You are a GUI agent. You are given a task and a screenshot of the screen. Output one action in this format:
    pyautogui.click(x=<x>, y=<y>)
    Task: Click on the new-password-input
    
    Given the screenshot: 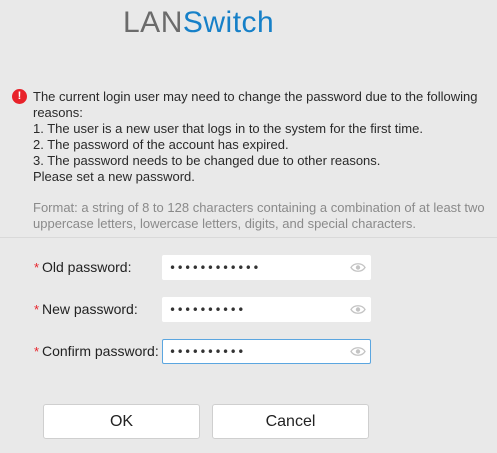 What is the action you would take?
    pyautogui.click(x=258, y=309)
    